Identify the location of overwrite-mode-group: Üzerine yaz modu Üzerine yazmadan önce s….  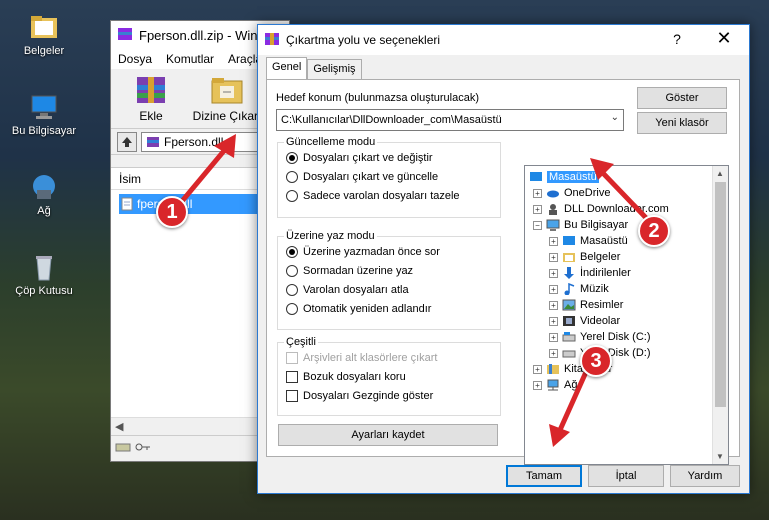
(389, 280).